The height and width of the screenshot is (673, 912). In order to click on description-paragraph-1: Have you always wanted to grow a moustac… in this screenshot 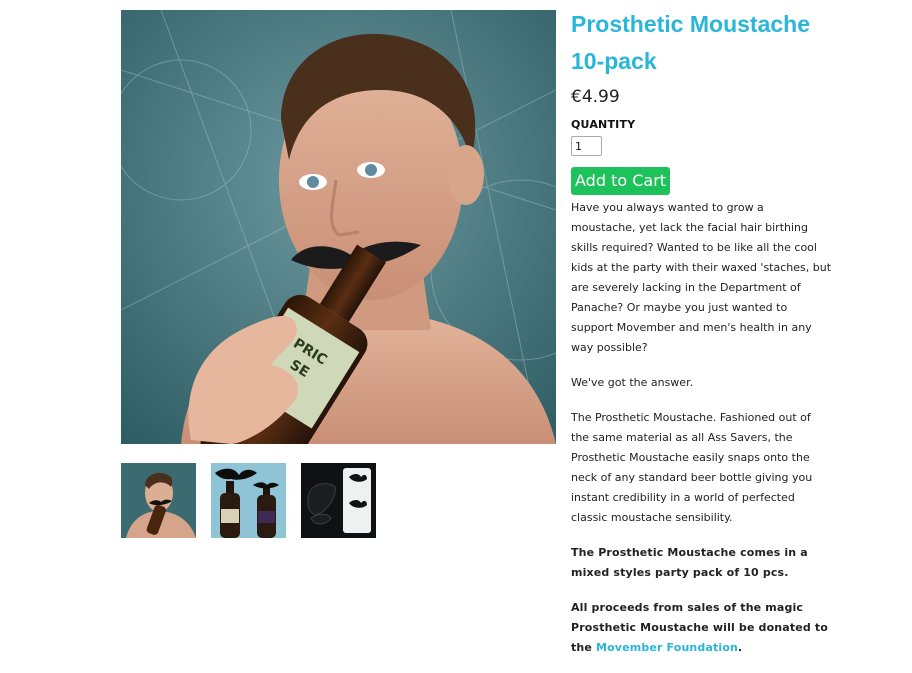, I will do `click(701, 277)`.